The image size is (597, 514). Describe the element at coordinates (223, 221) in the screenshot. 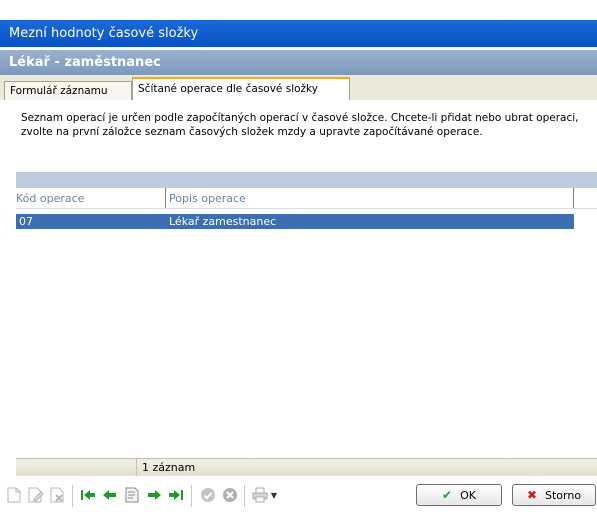

I see `cell-description: Lékař zamestnanec` at that location.